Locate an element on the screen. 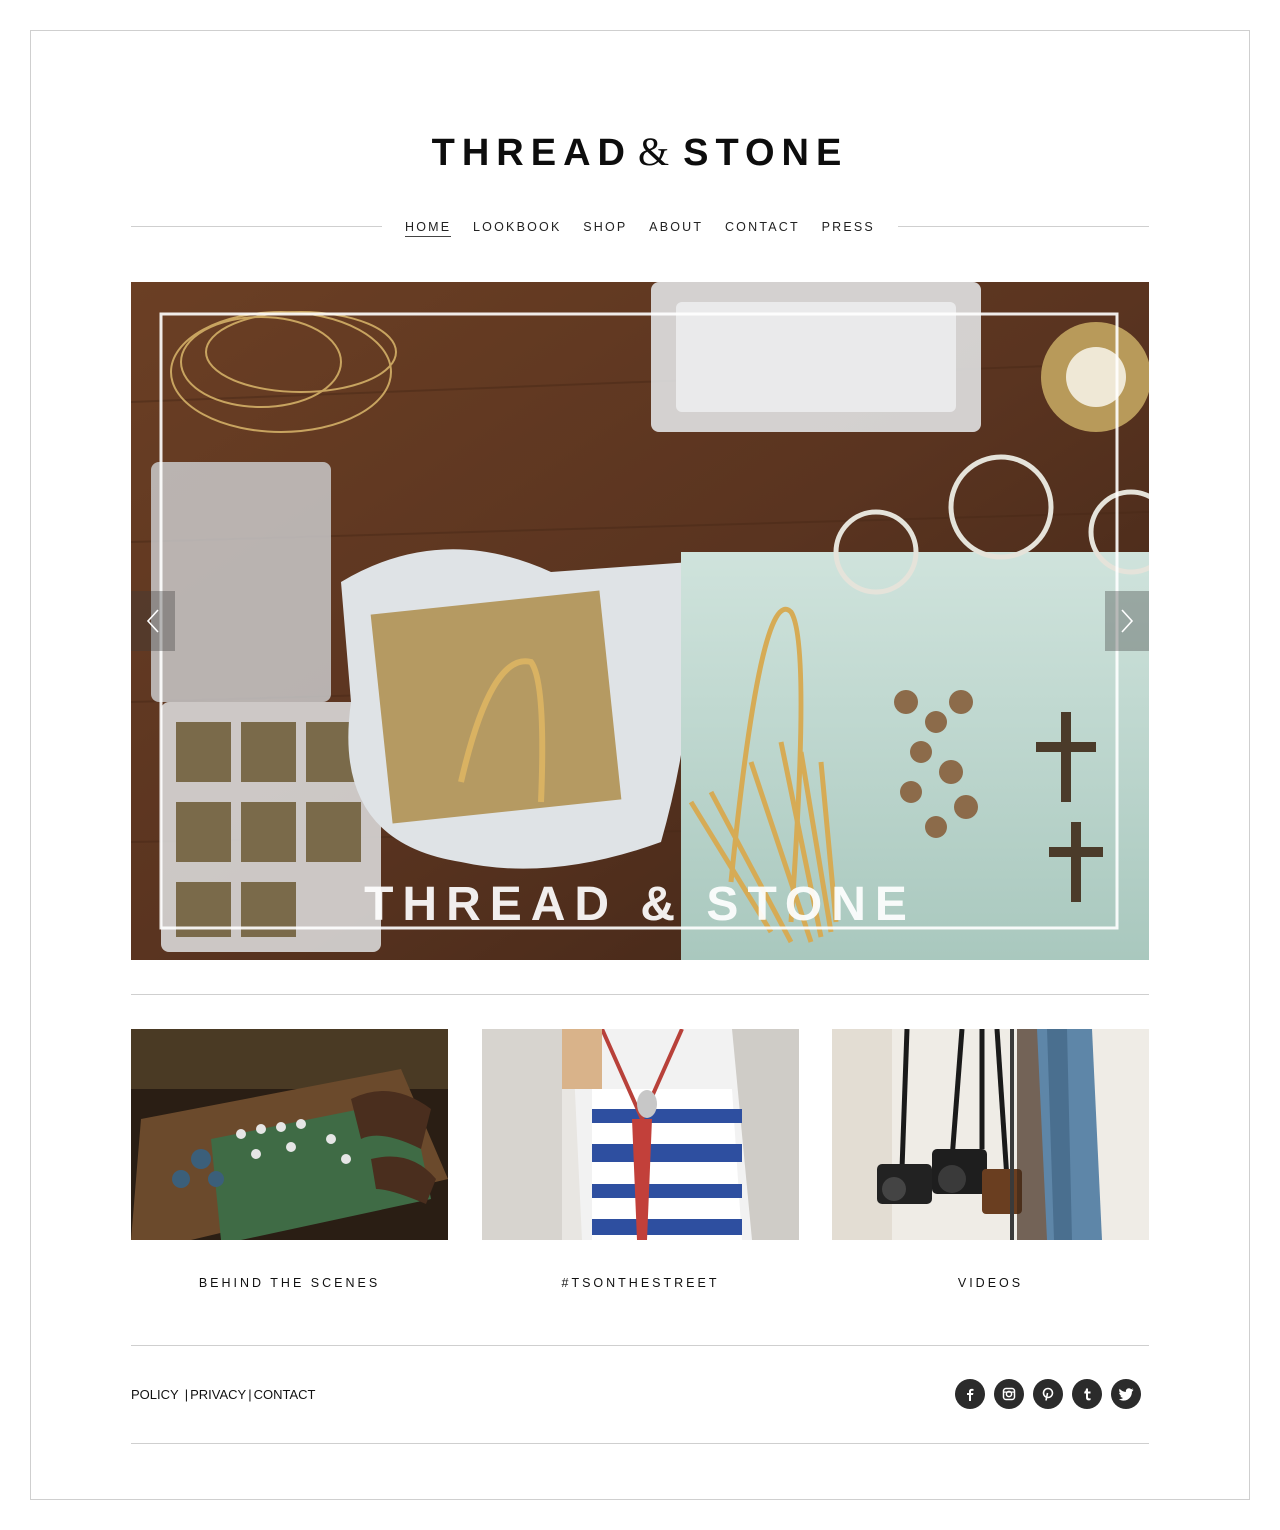 This screenshot has height=1530, width=1280. nav-item-shop: SHOP is located at coordinates (605, 228).